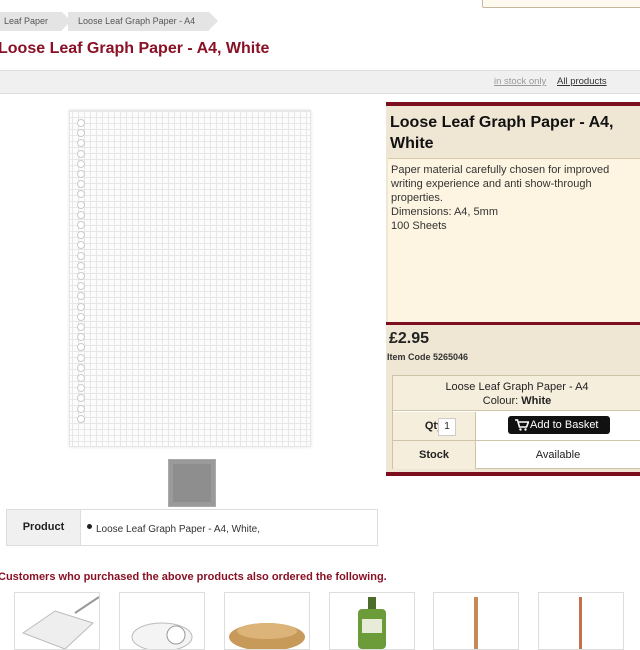  I want to click on bowl-image, so click(267, 636).